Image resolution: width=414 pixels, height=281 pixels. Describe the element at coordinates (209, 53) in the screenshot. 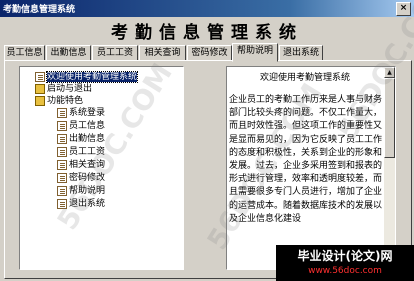

I see `tab-password-change: 密码修改` at that location.